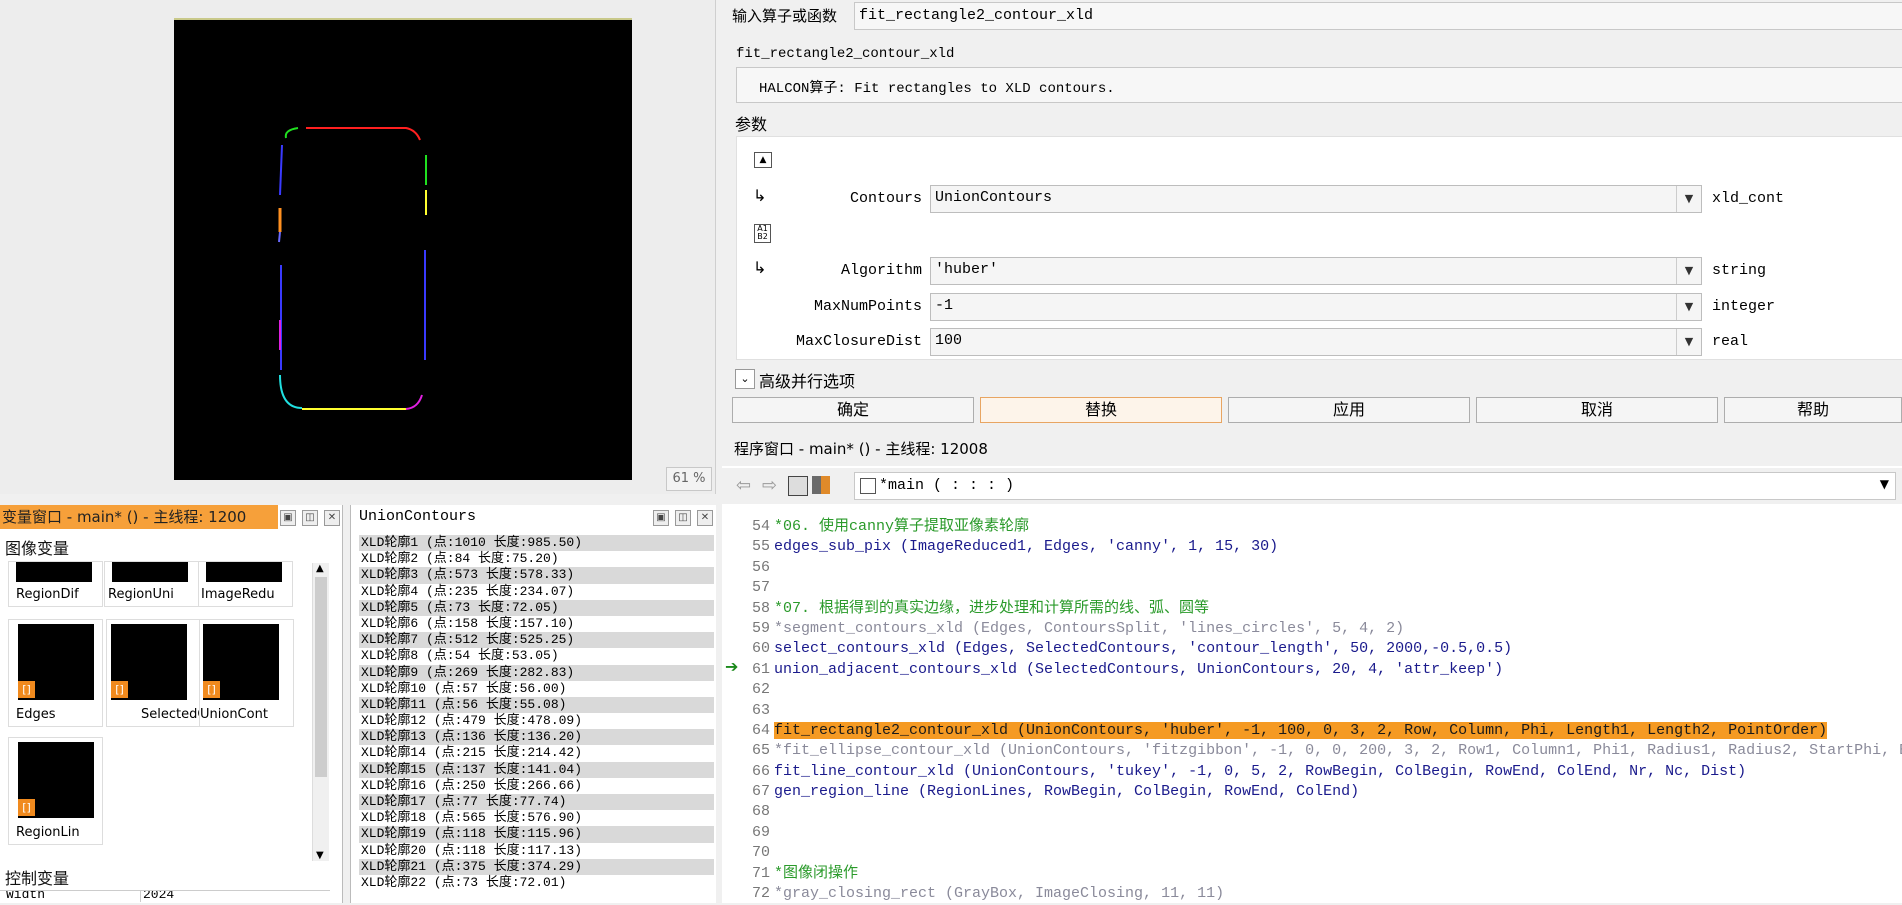 The image size is (1902, 905). What do you see at coordinates (1316, 307) in the screenshot?
I see `param-combo-maxnumpoints: -1 ▼` at bounding box center [1316, 307].